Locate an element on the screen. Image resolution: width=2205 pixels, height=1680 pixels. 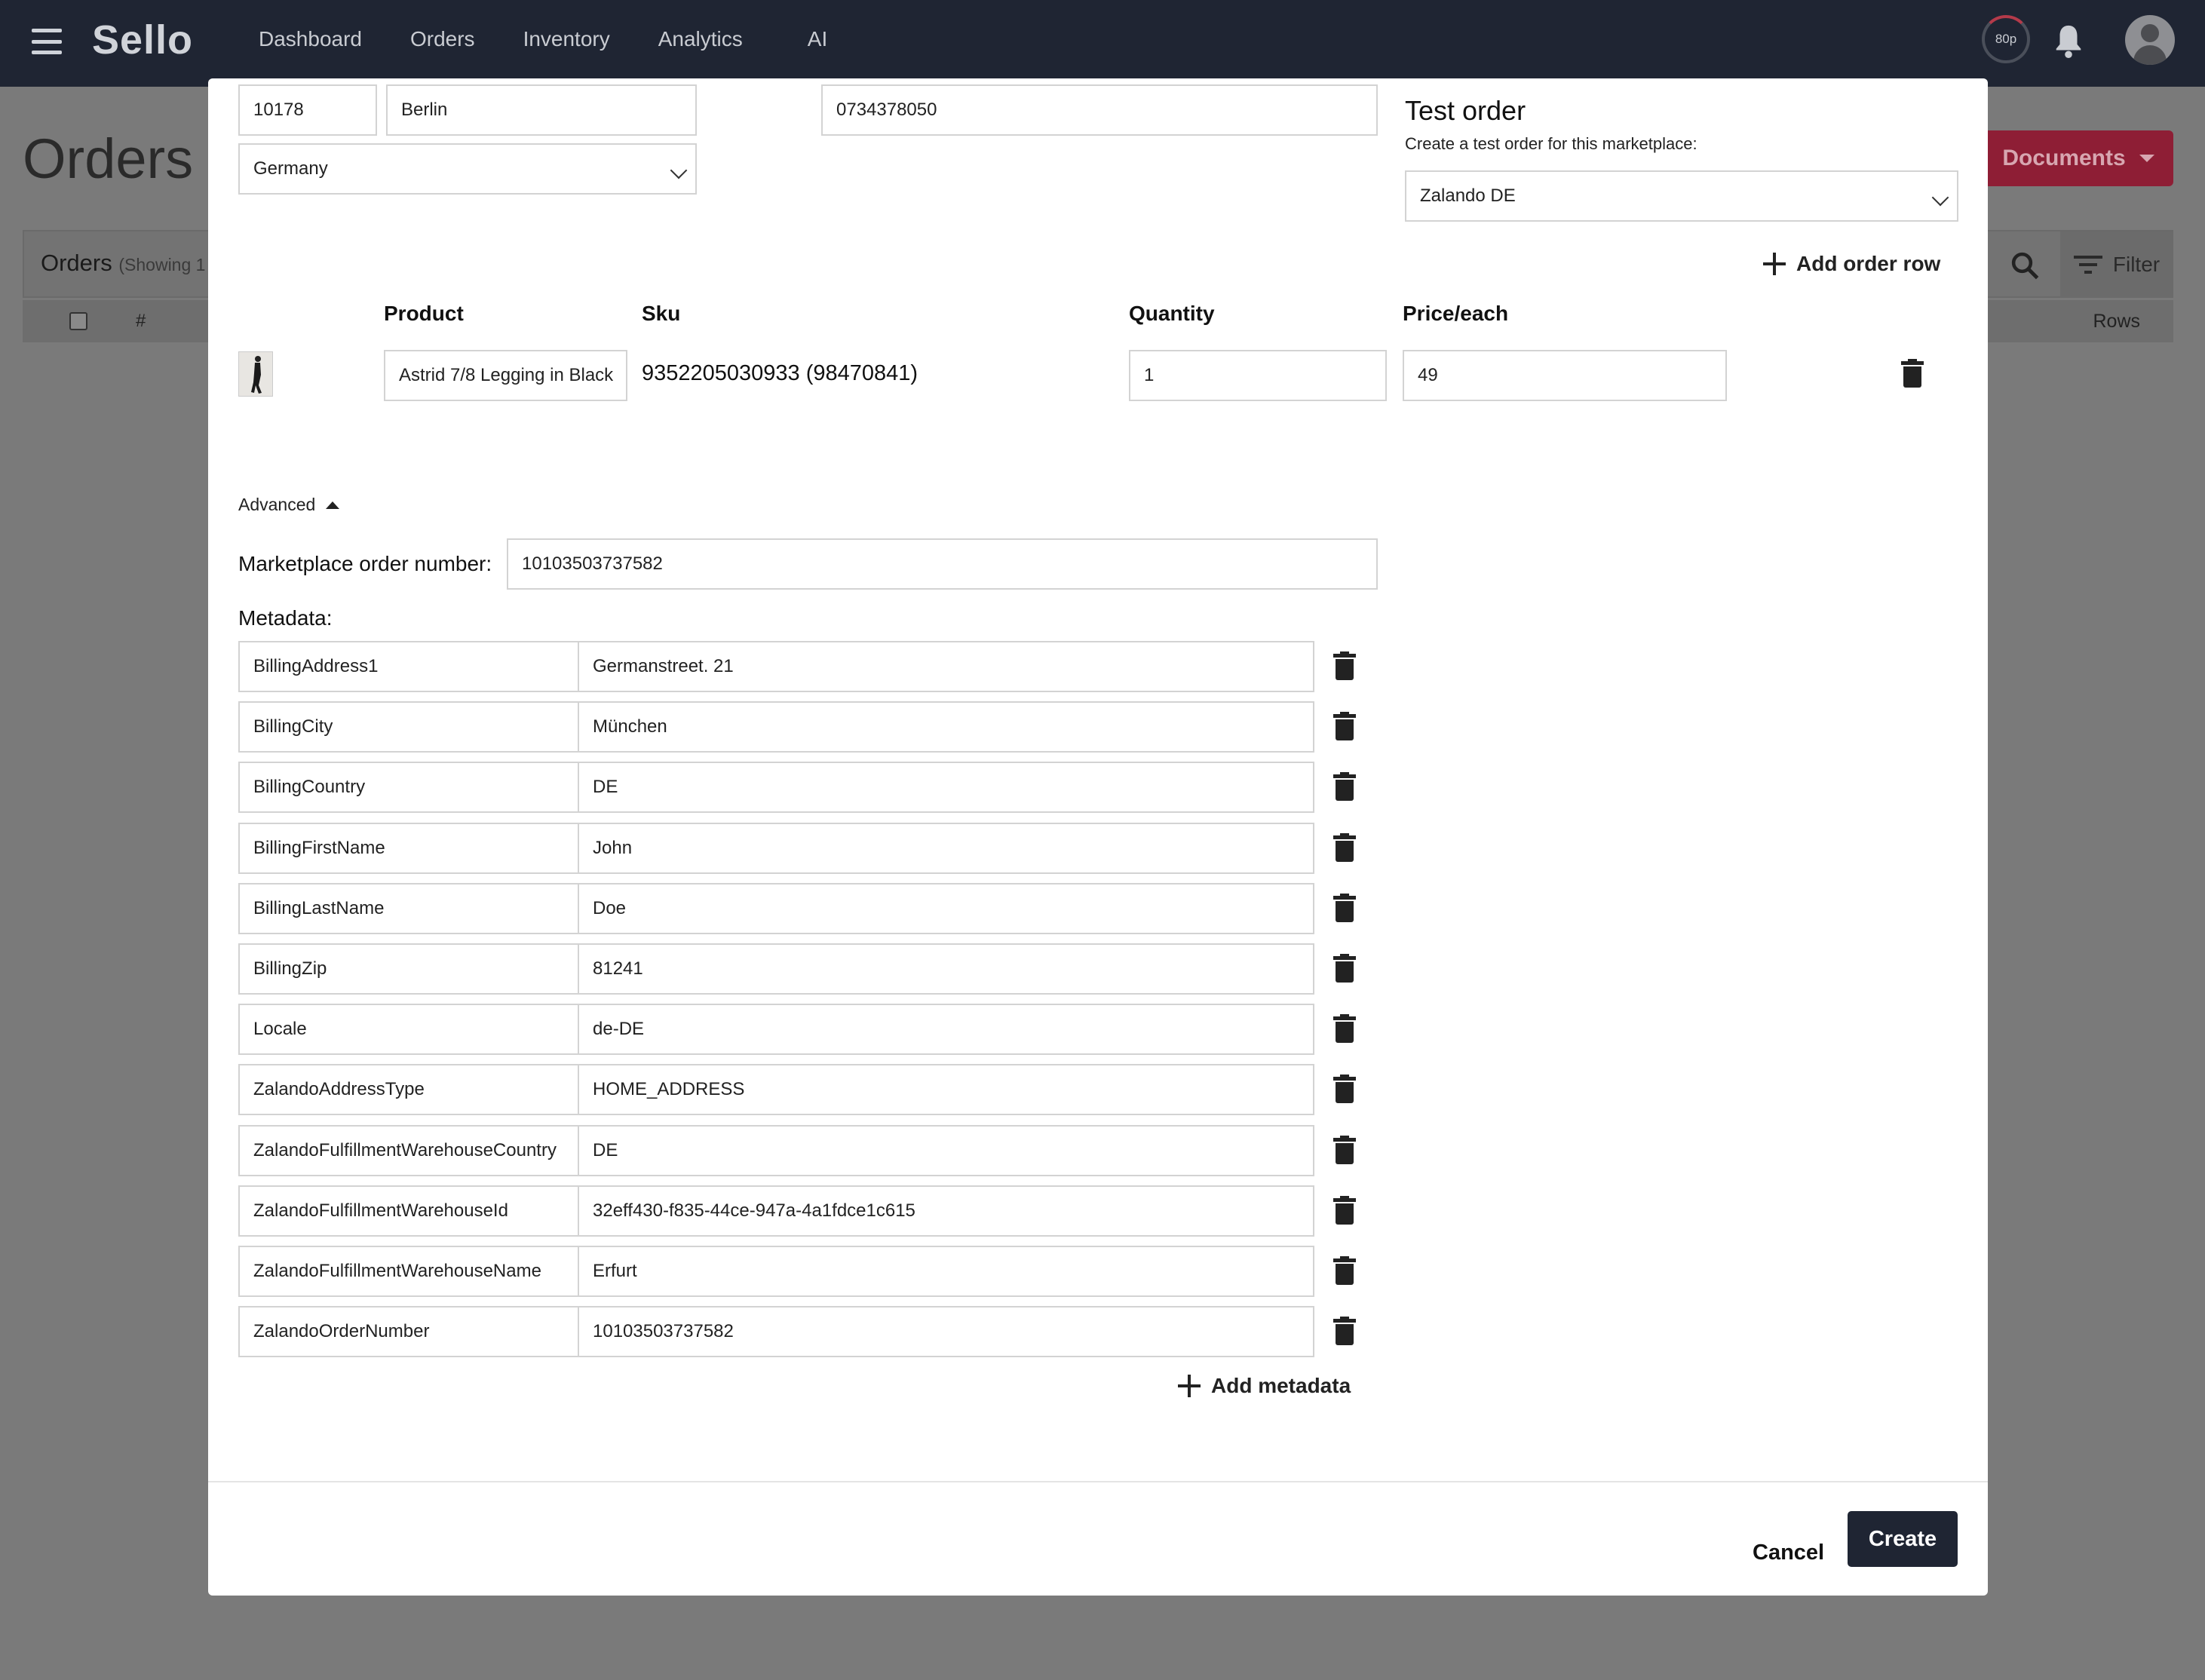
country-select: Germany is located at coordinates (467, 169).